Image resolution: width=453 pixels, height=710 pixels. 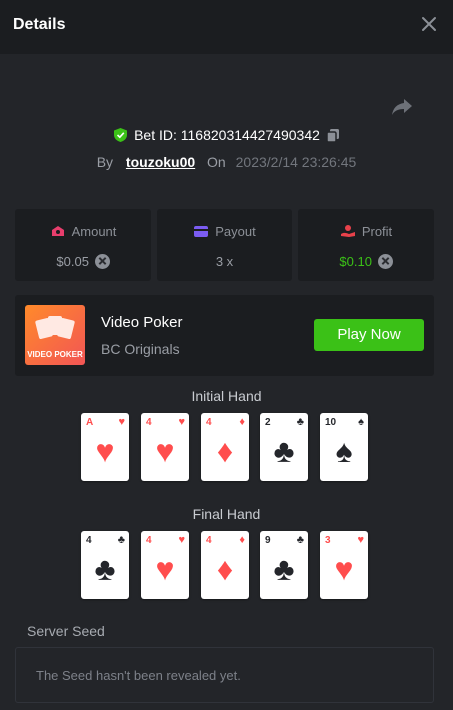 I want to click on verified-shield-icon, so click(x=120, y=136).